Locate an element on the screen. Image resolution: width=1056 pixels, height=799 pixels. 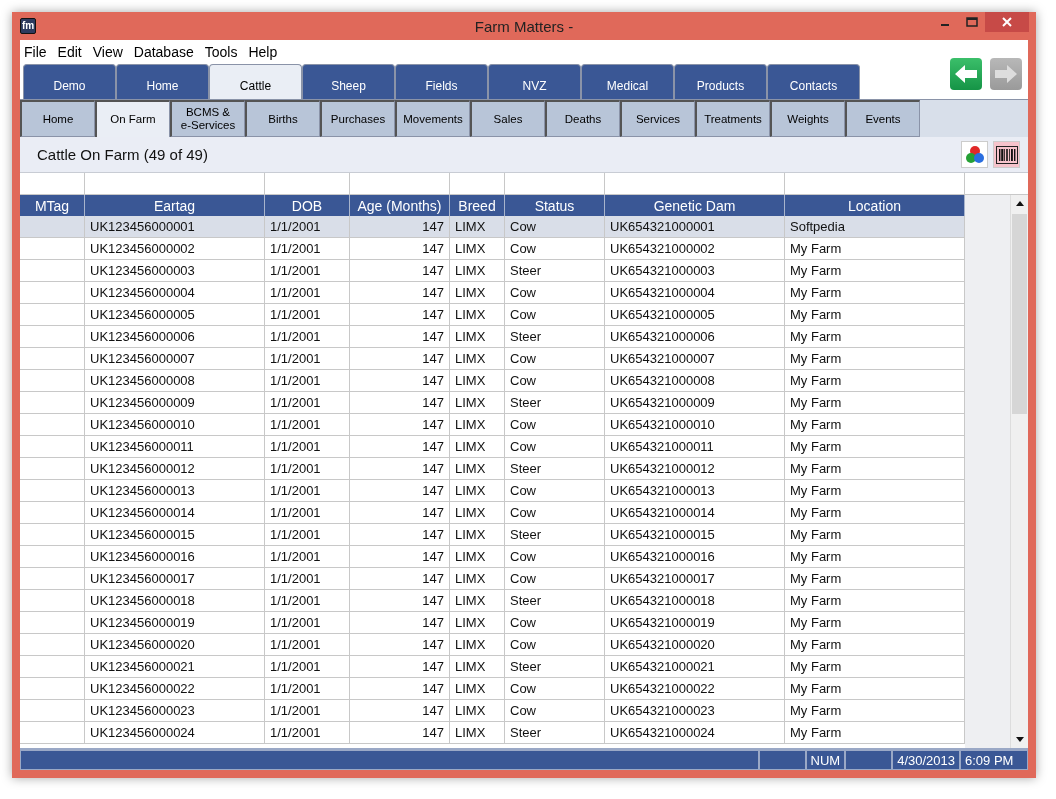
colour-balls-button is located at coordinates (974, 154).